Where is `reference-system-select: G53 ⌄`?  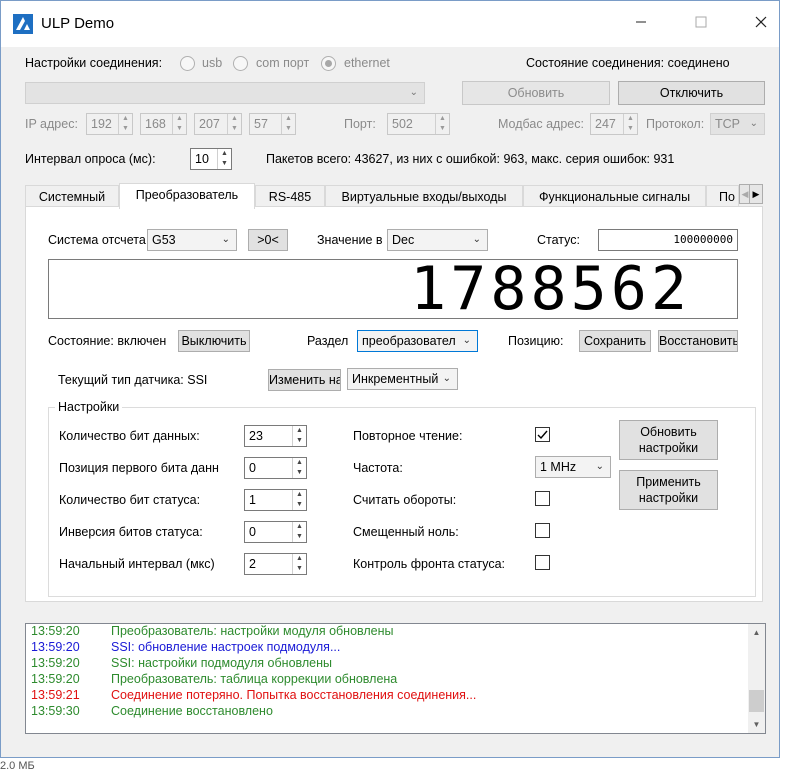 reference-system-select: G53 ⌄ is located at coordinates (192, 240).